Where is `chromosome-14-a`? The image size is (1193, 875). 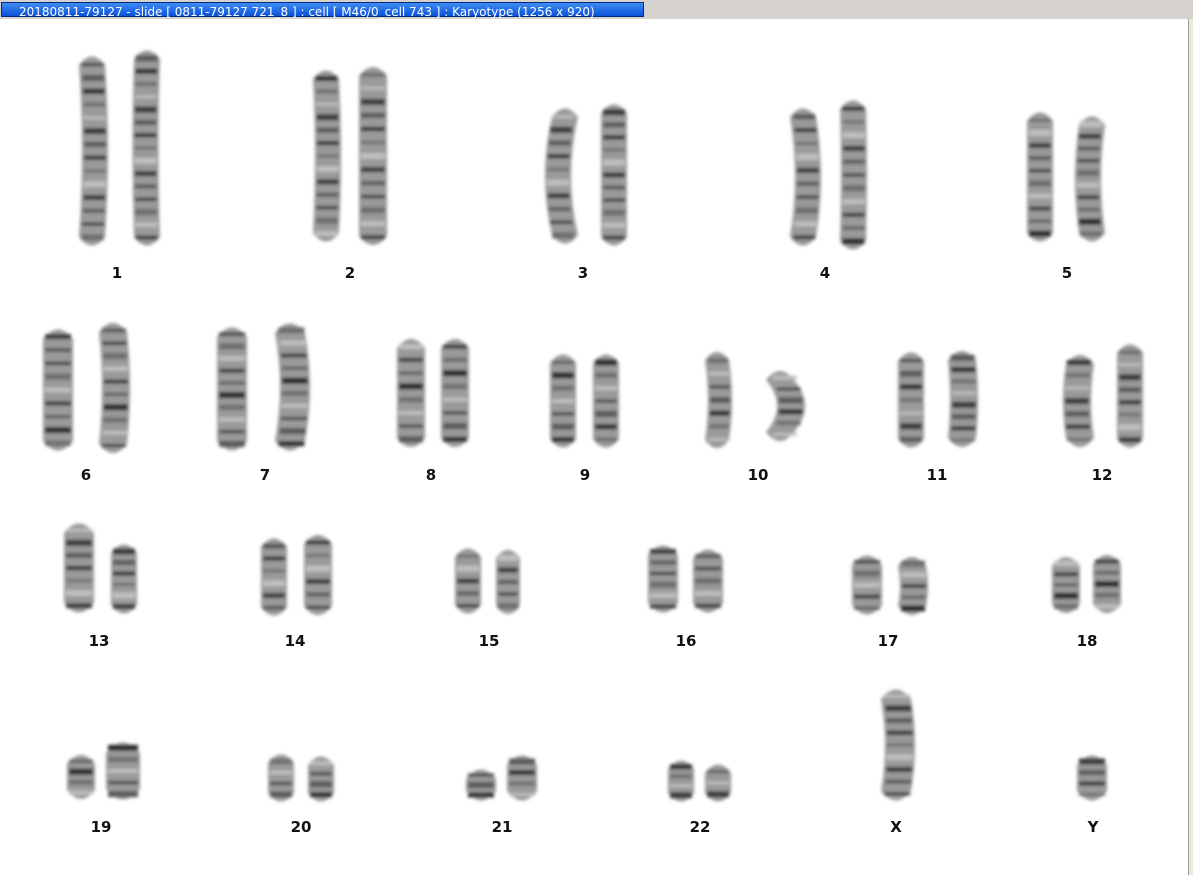
chromosome-14-a is located at coordinates (274, 577).